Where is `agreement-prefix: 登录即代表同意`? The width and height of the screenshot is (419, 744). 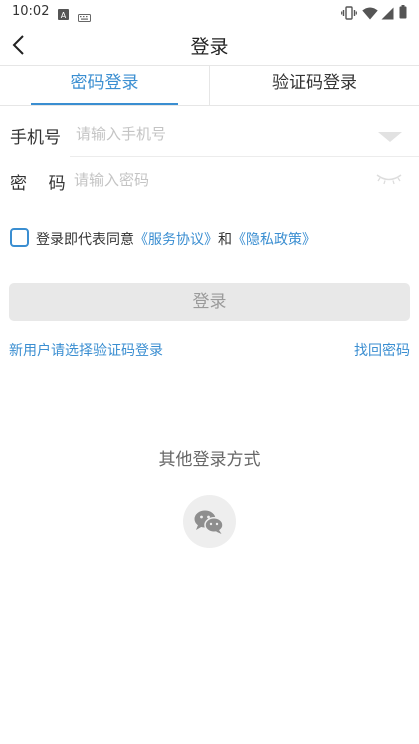
agreement-prefix: 登录即代表同意 is located at coordinates (85, 240).